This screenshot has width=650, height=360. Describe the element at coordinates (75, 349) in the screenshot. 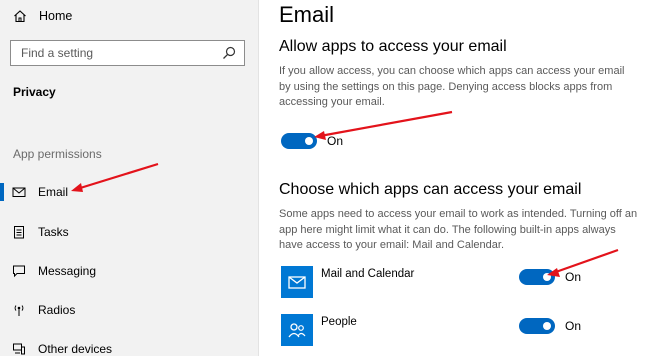

I see `sidebar-item-label: Other devices` at that location.